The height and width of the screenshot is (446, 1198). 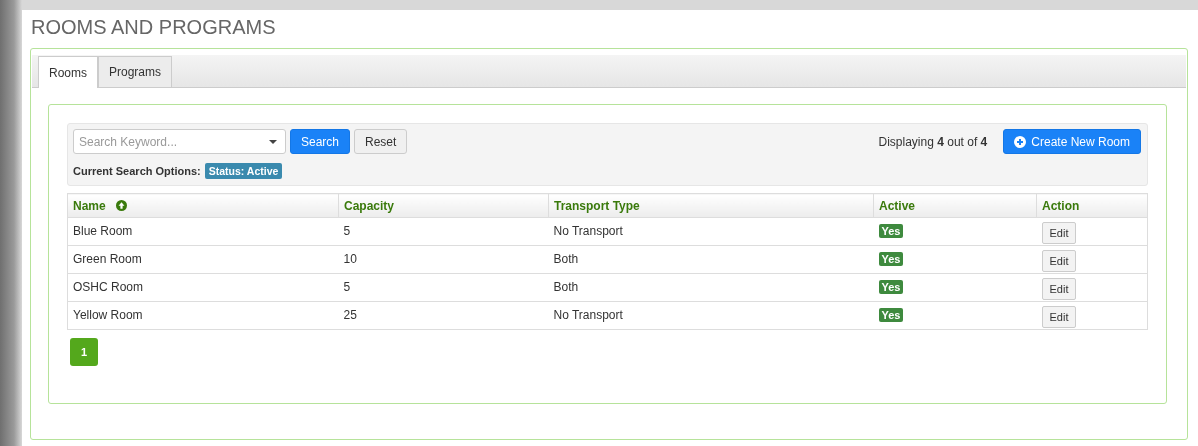 I want to click on page-title: ROOMS AND PROGRAMS, so click(x=154, y=27).